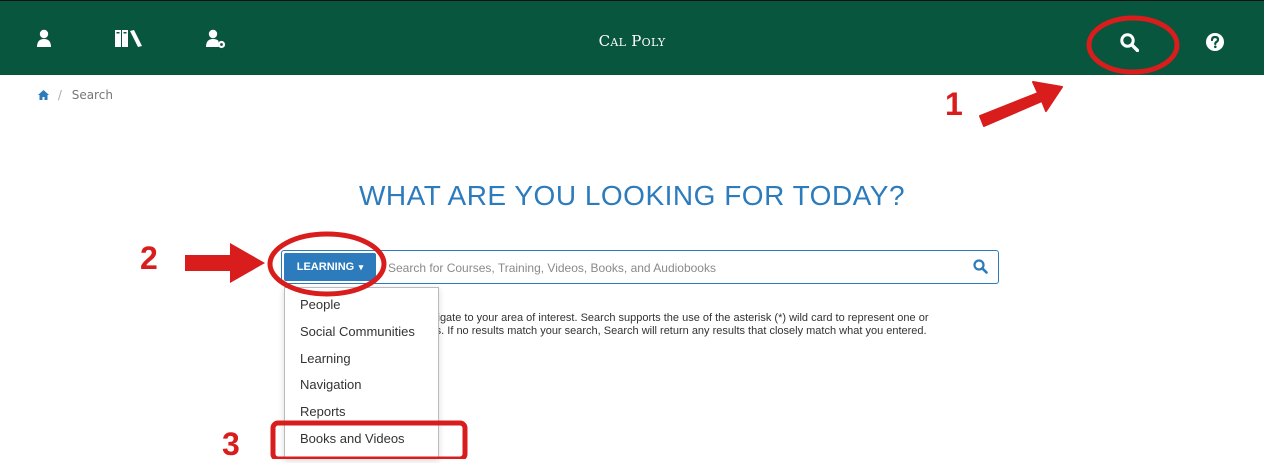 The height and width of the screenshot is (463, 1264). I want to click on annotation-circle-search, so click(1133, 45).